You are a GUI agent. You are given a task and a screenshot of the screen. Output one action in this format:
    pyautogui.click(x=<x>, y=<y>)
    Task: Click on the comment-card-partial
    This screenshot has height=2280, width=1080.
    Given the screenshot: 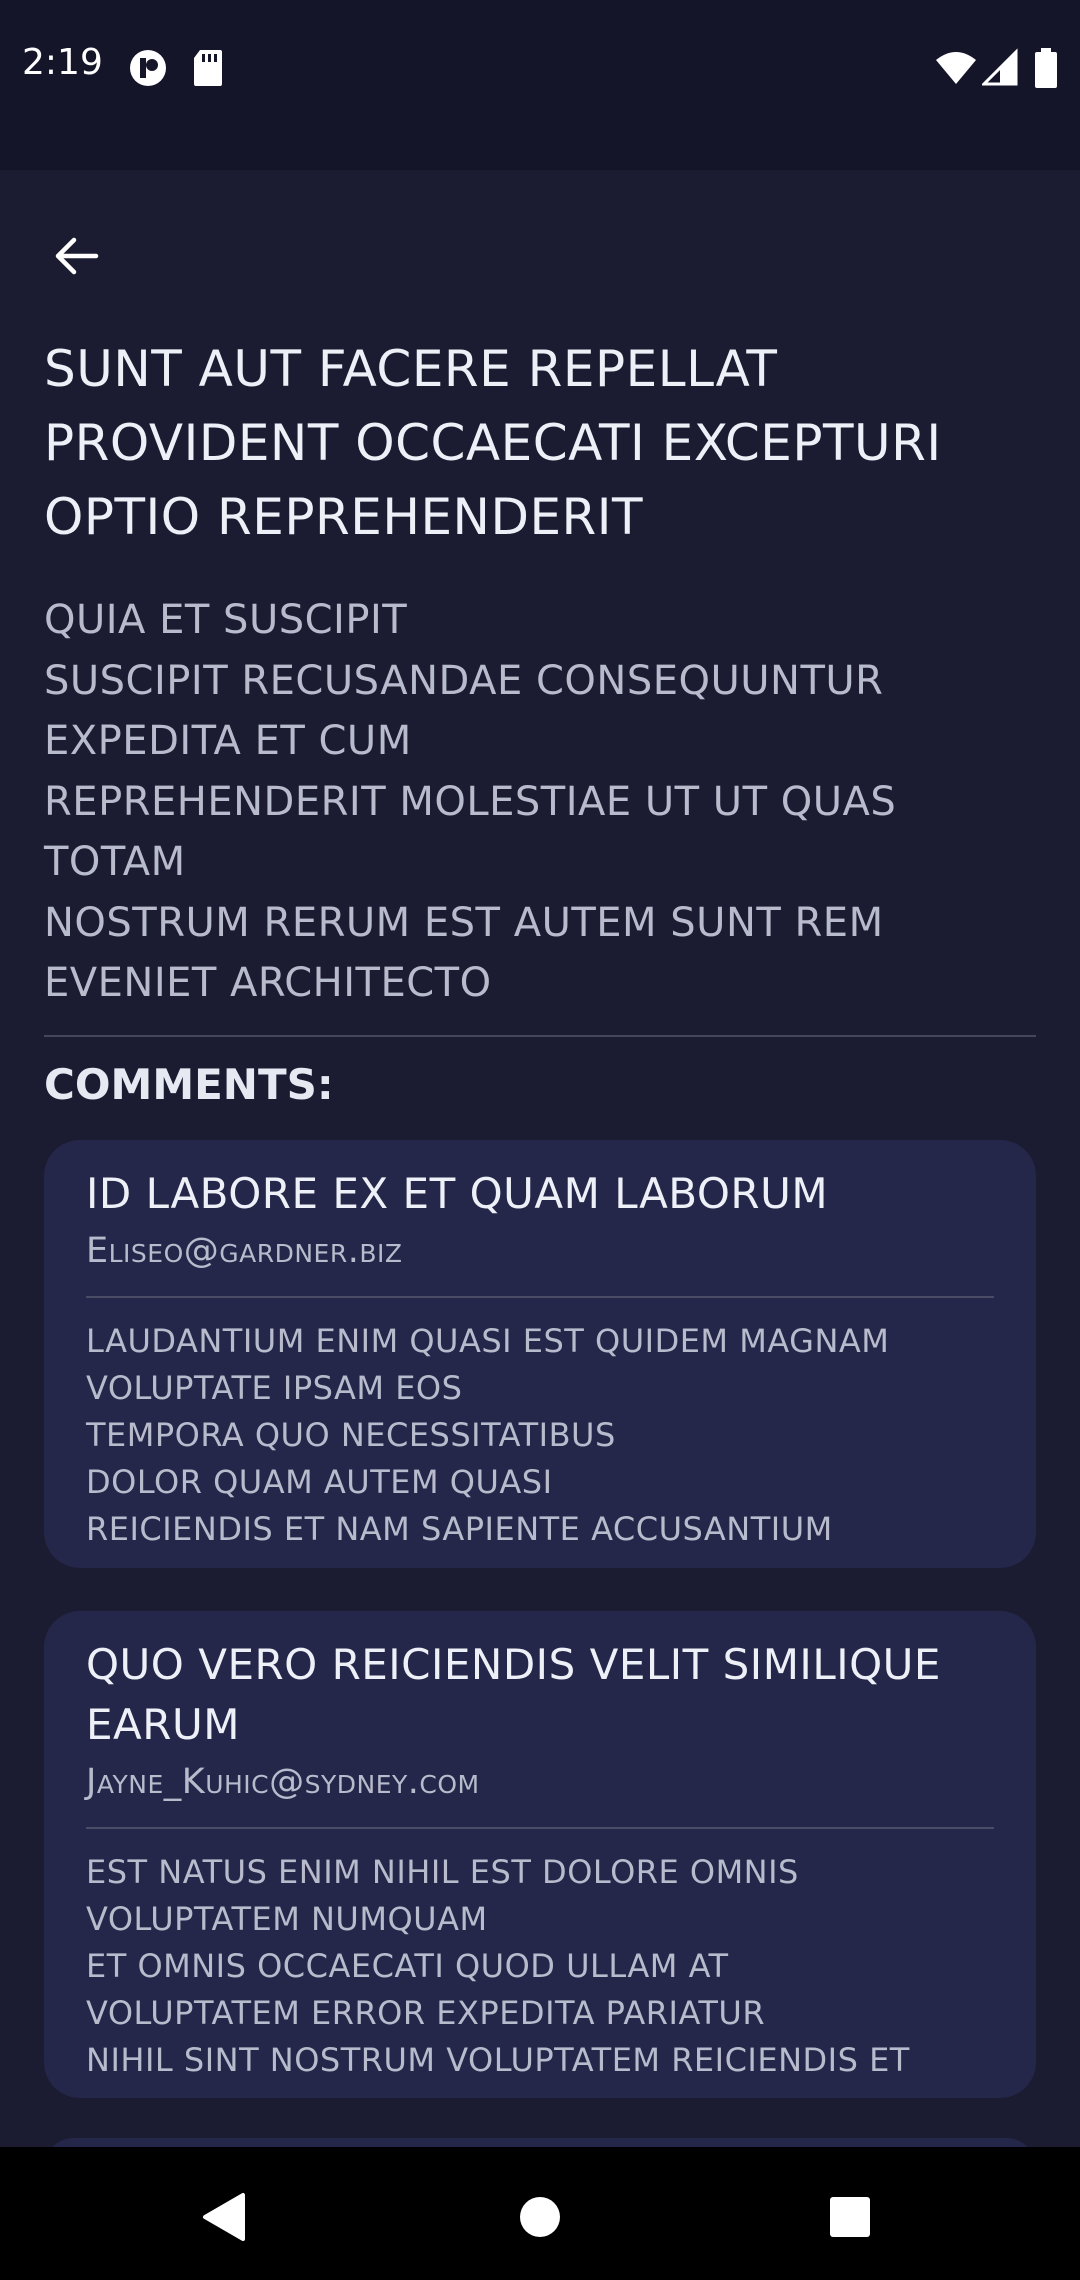 What is the action you would take?
    pyautogui.click(x=540, y=2142)
    